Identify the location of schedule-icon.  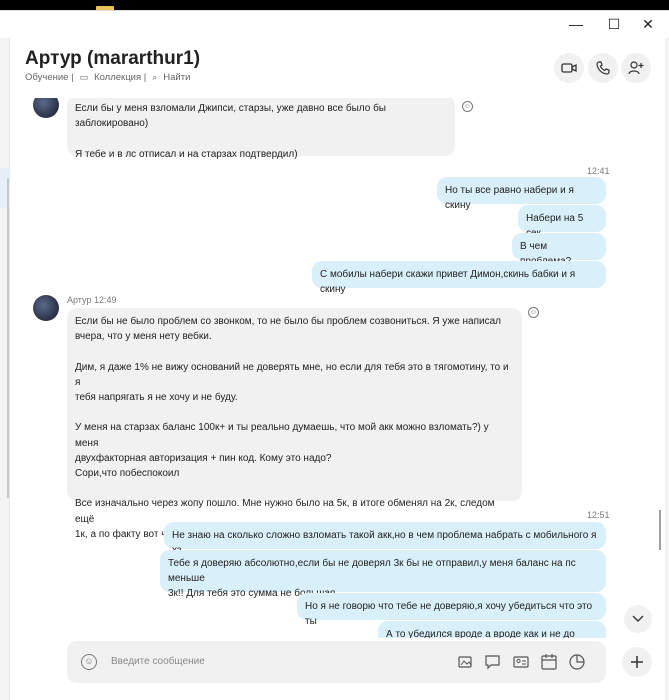
(549, 662).